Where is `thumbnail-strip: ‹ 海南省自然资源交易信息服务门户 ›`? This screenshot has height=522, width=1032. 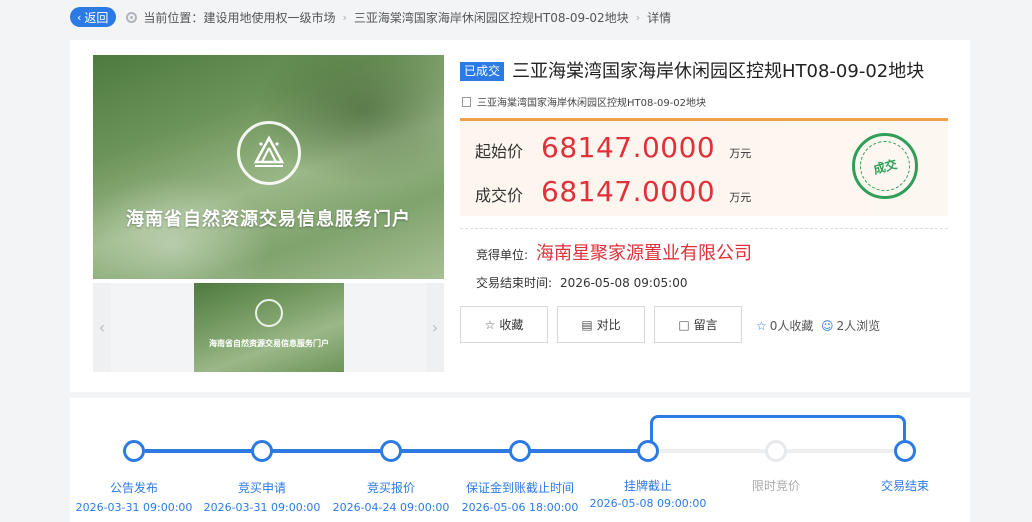
thumbnail-strip: ‹ 海南省自然资源交易信息服务门户 › is located at coordinates (268, 327).